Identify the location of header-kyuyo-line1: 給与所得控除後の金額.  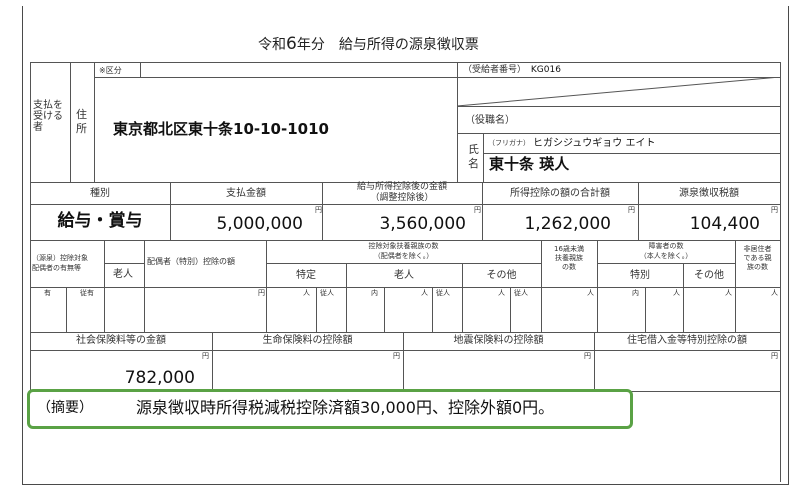
(401, 187).